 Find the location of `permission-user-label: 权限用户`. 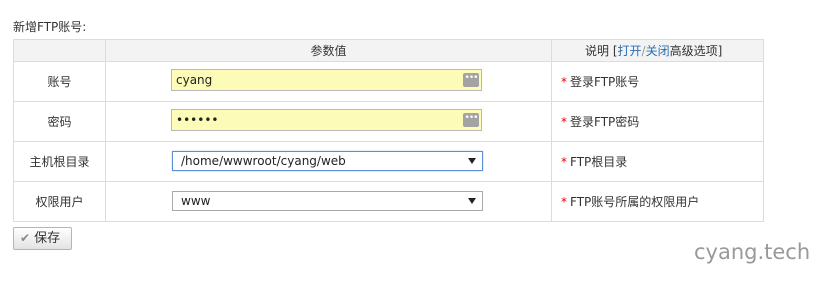

permission-user-label: 权限用户 is located at coordinates (59, 201).